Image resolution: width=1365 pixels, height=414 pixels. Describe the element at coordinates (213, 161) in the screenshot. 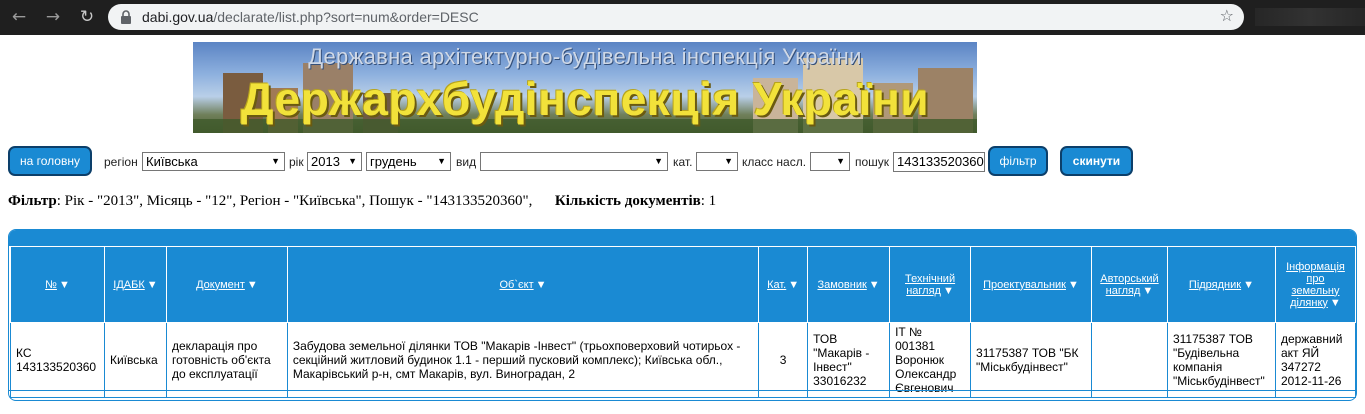

I see `region-select: Київська ▼` at that location.